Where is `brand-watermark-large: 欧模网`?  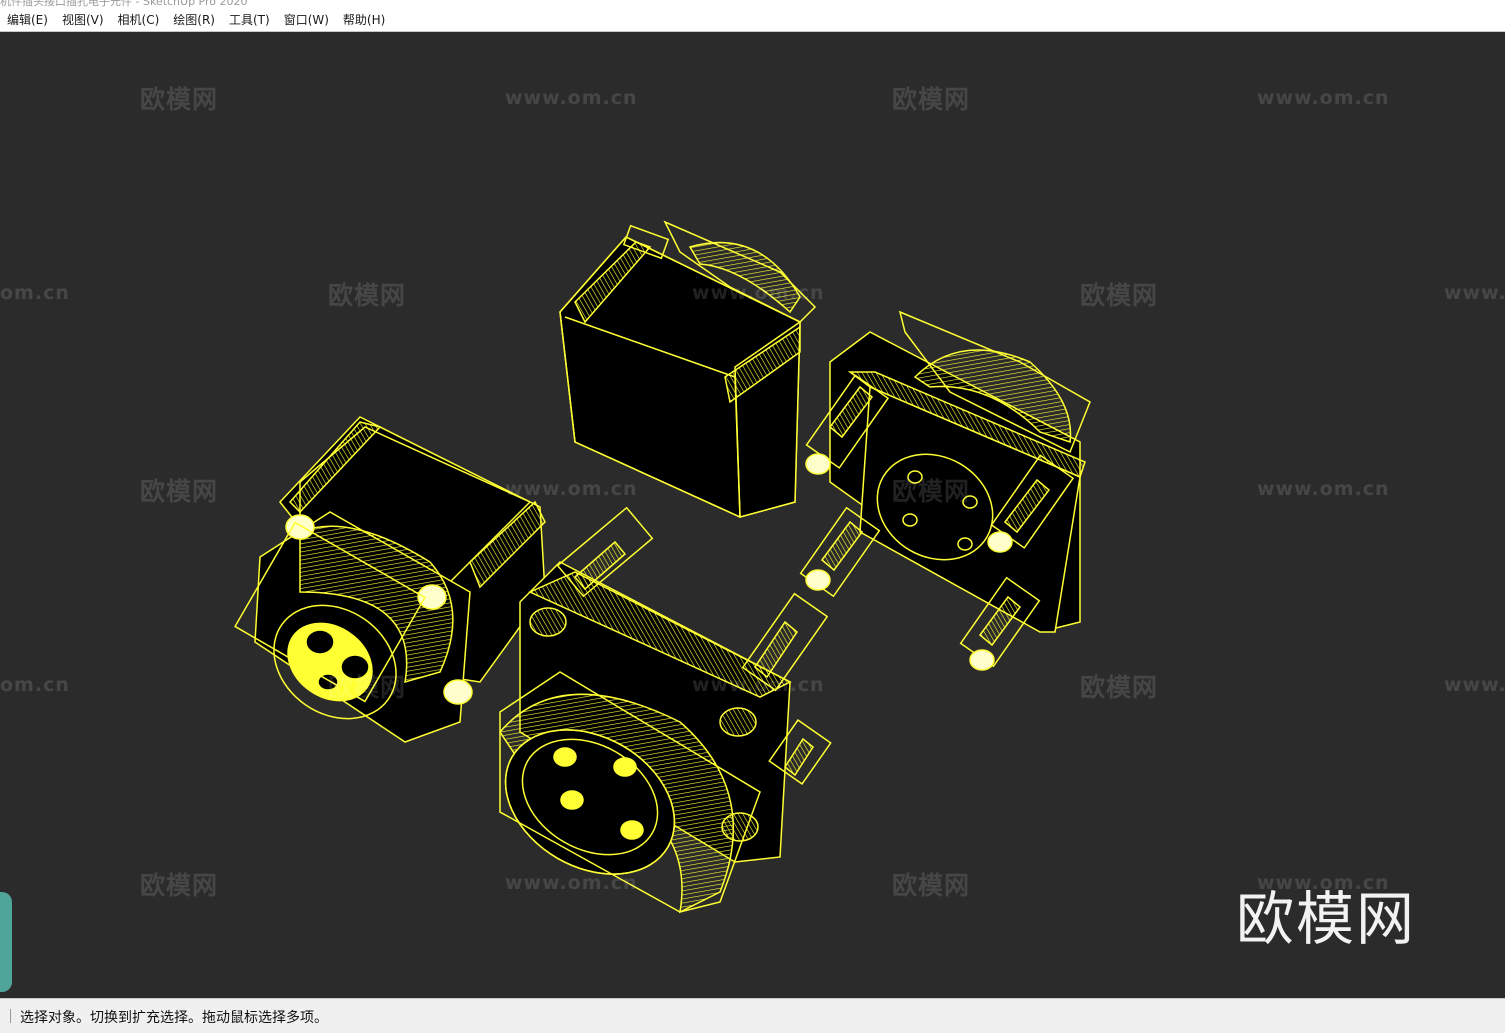
brand-watermark-large: 欧模网 is located at coordinates (1326, 919).